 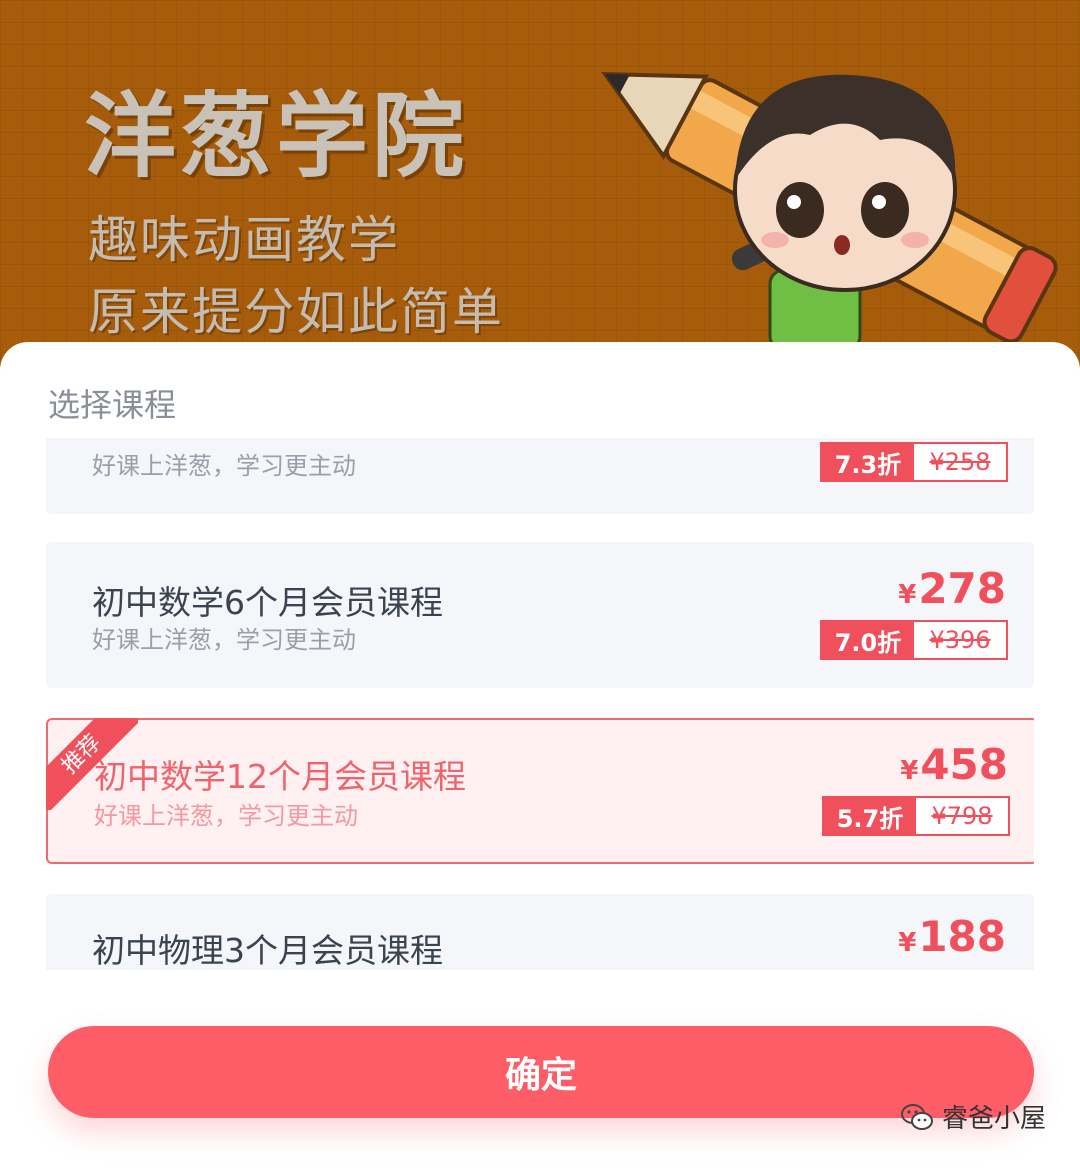 What do you see at coordinates (962, 588) in the screenshot?
I see `price-value: 278` at bounding box center [962, 588].